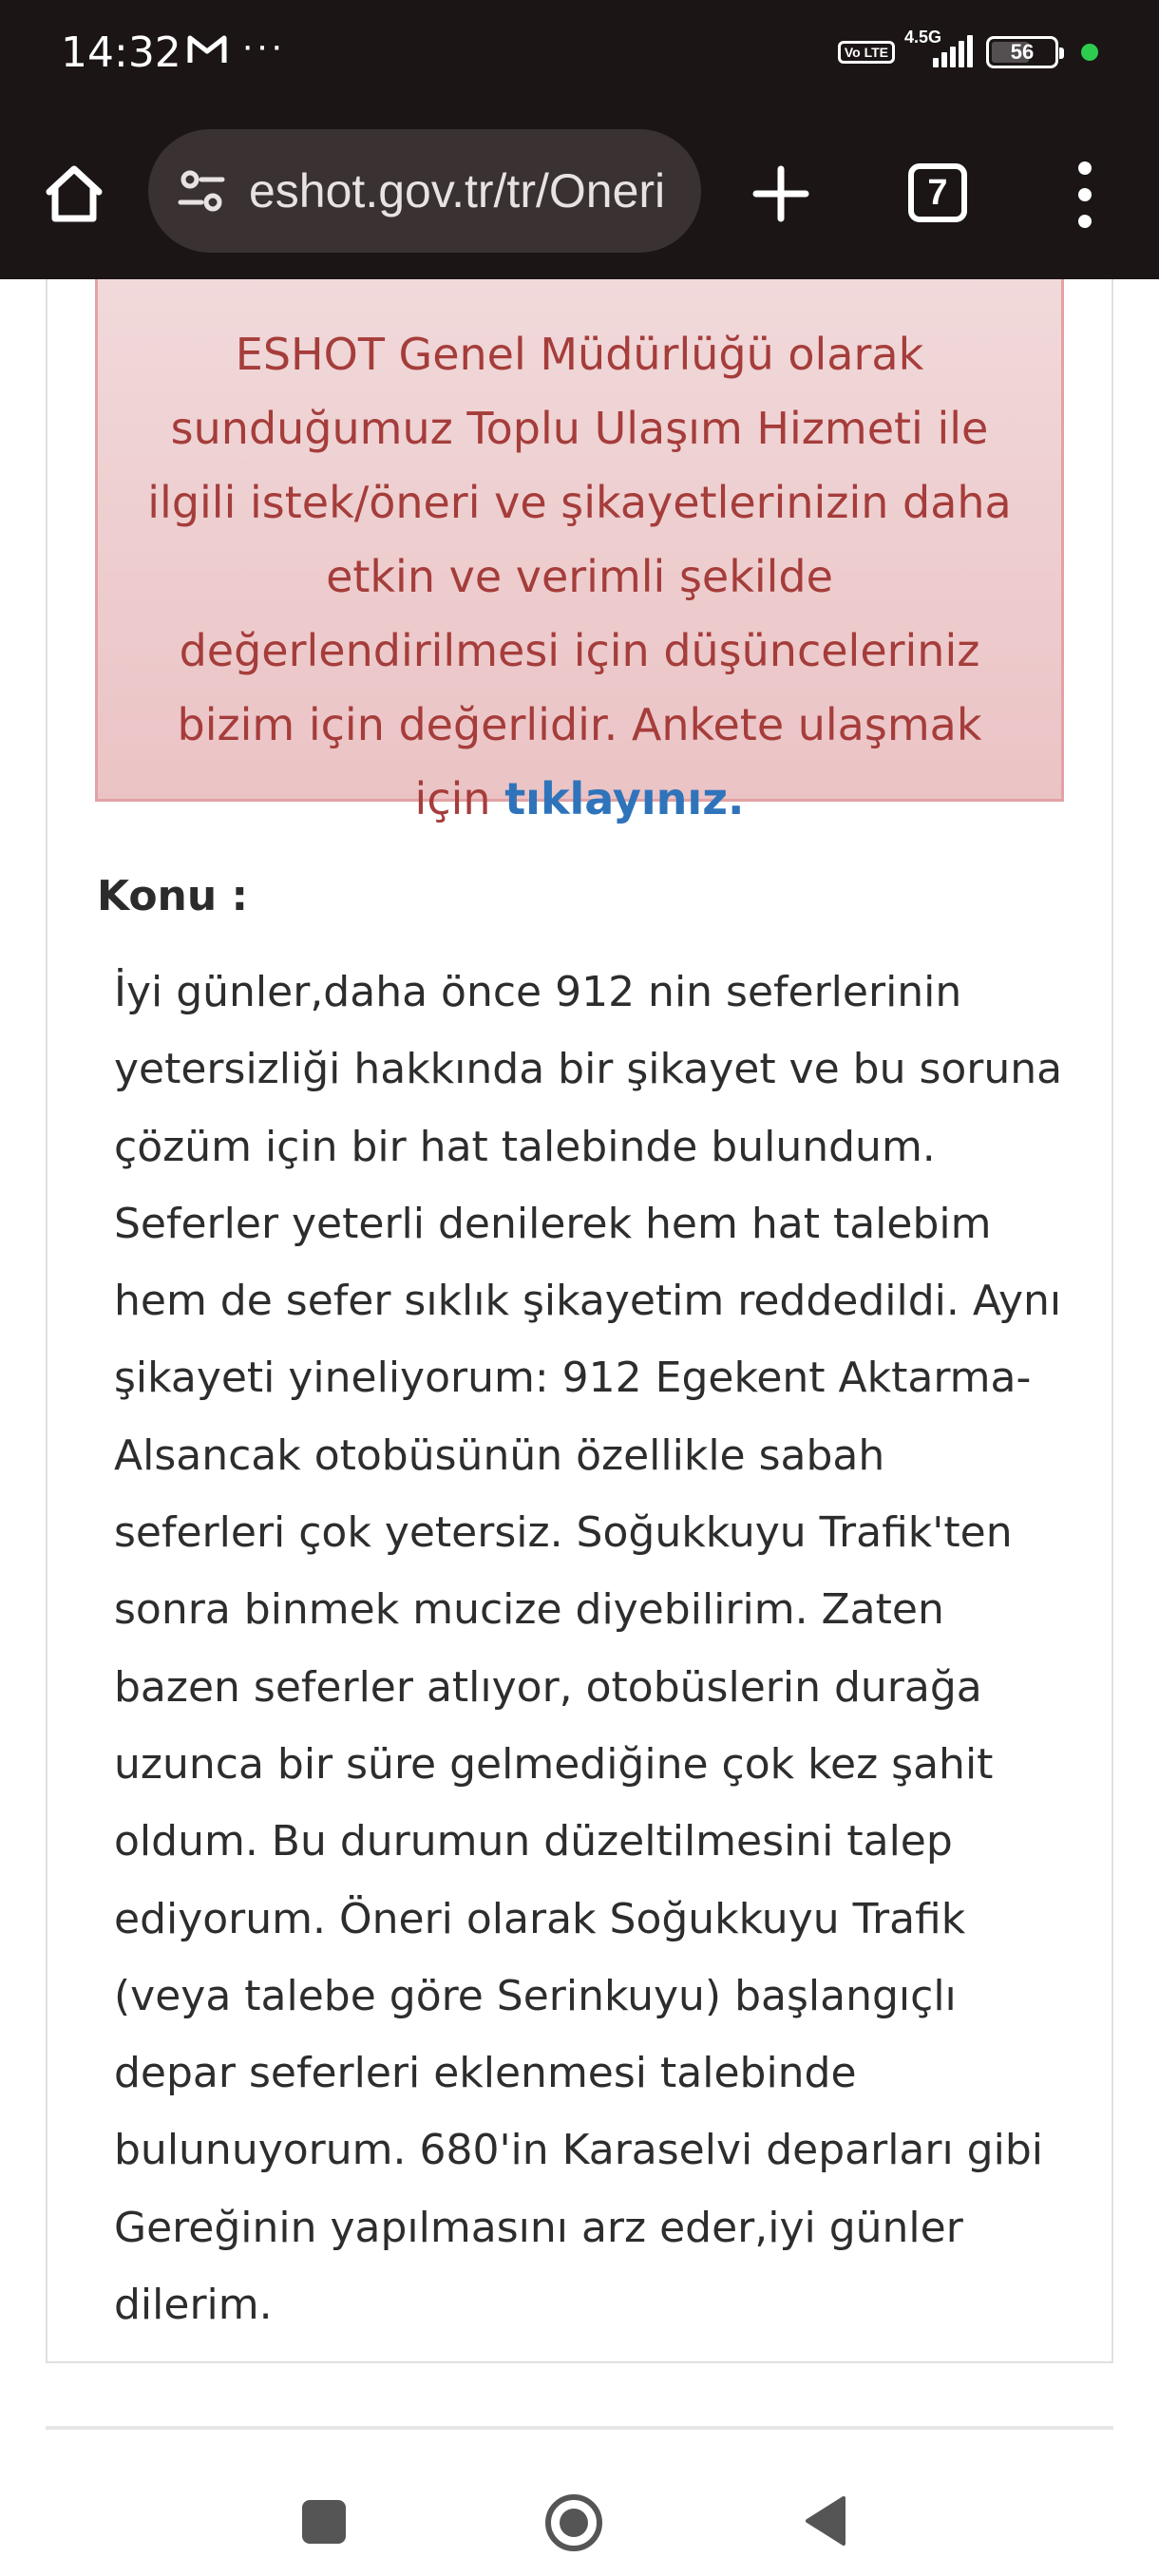 This screenshot has height=2576, width=1159. Describe the element at coordinates (201, 191) in the screenshot. I see `site-settings-icon` at that location.